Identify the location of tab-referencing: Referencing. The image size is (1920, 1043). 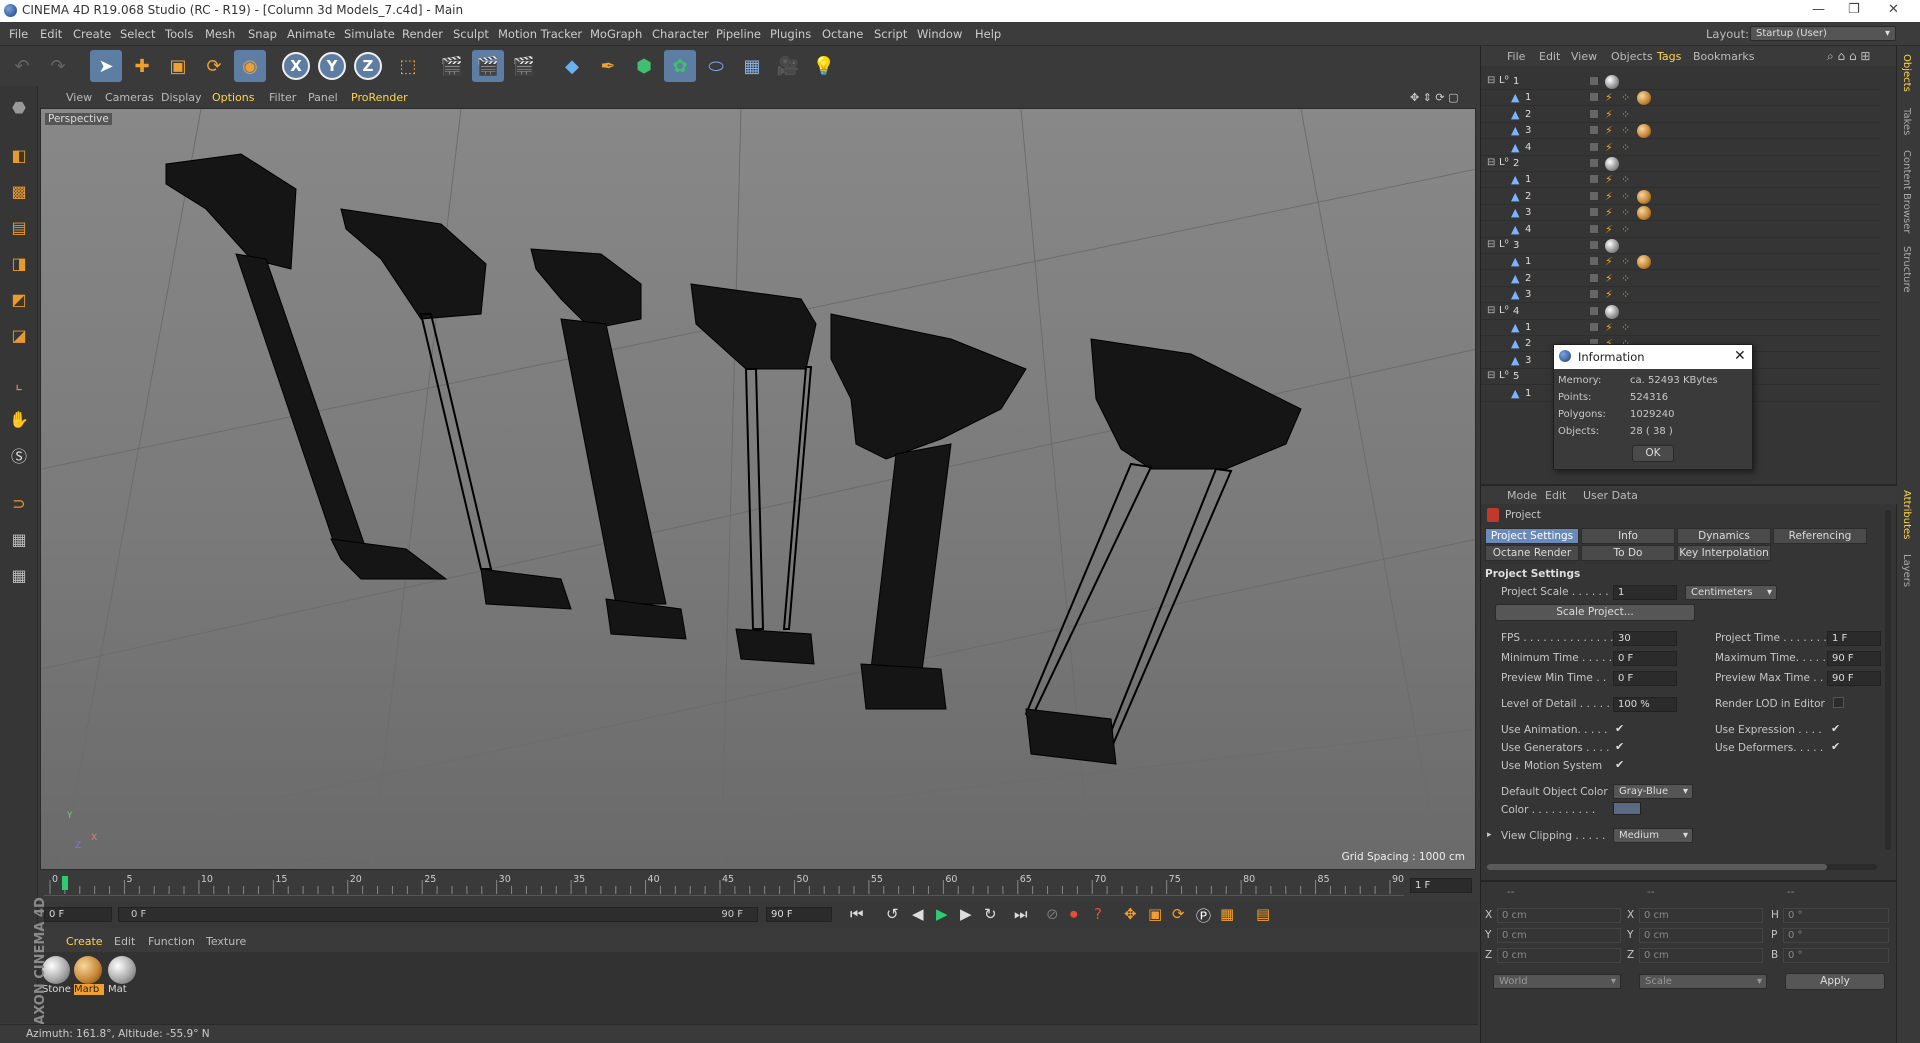
(1820, 536).